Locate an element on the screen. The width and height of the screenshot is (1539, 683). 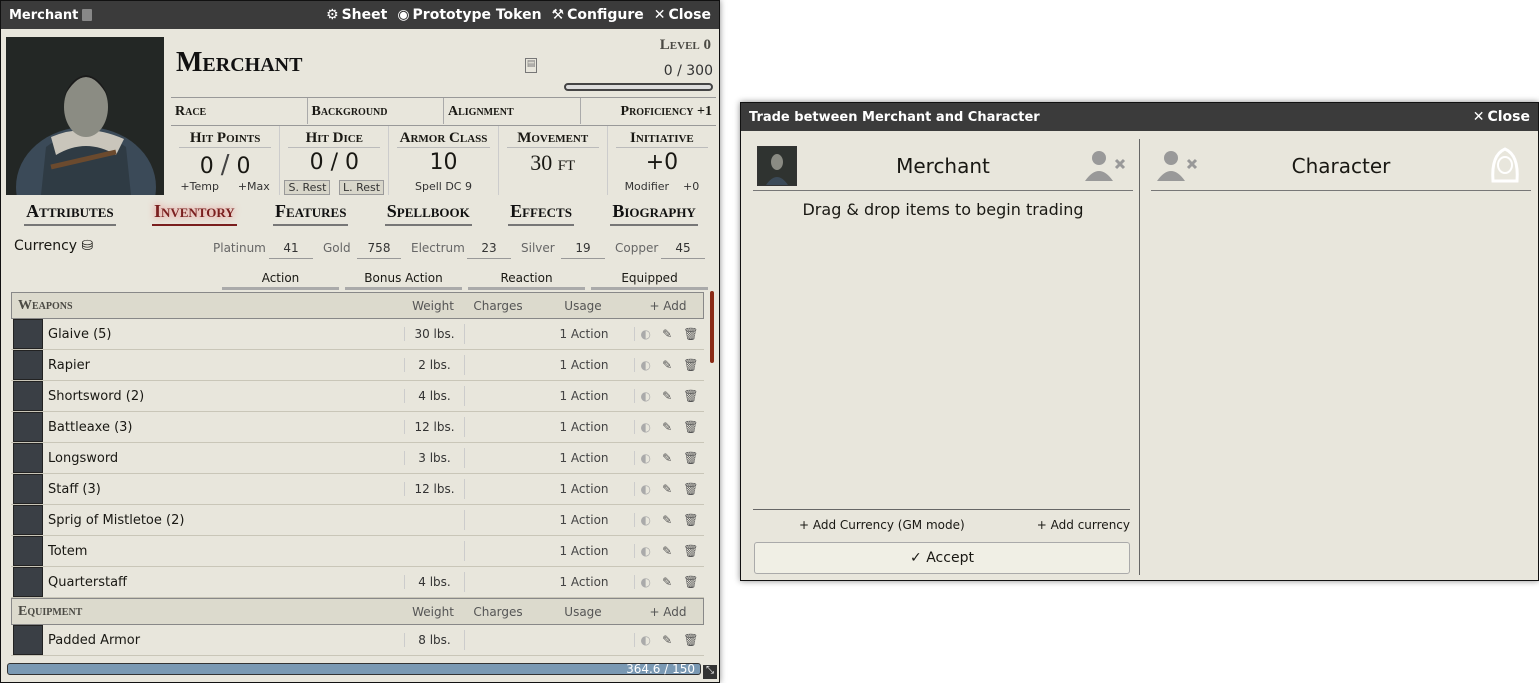
item-row: Battleaxe (3) 12 lbs. 1 Action ◐ ✎ 🗑 is located at coordinates (357, 427).